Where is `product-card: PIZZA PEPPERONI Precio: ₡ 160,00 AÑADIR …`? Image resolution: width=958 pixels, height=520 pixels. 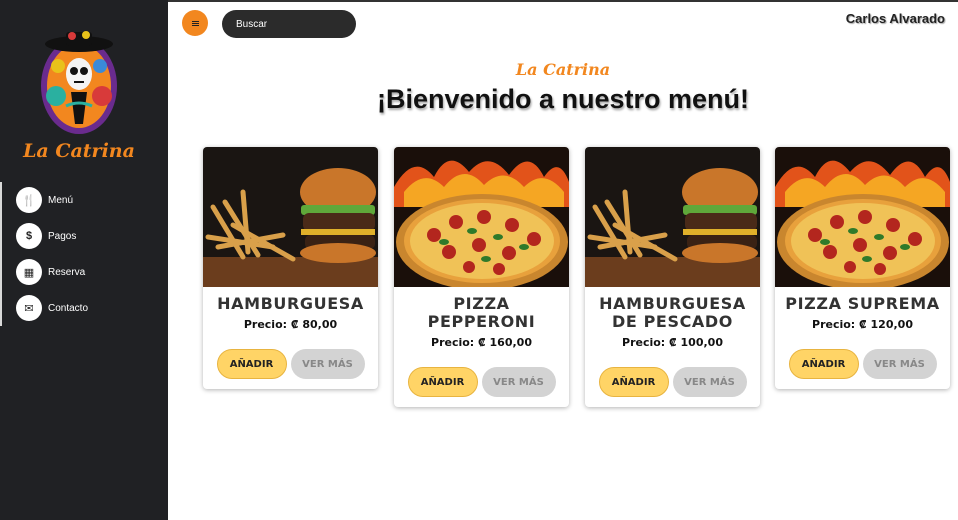
product-card: PIZZA PEPPERONI Precio: ₡ 160,00 AÑADIR … is located at coordinates (481, 277).